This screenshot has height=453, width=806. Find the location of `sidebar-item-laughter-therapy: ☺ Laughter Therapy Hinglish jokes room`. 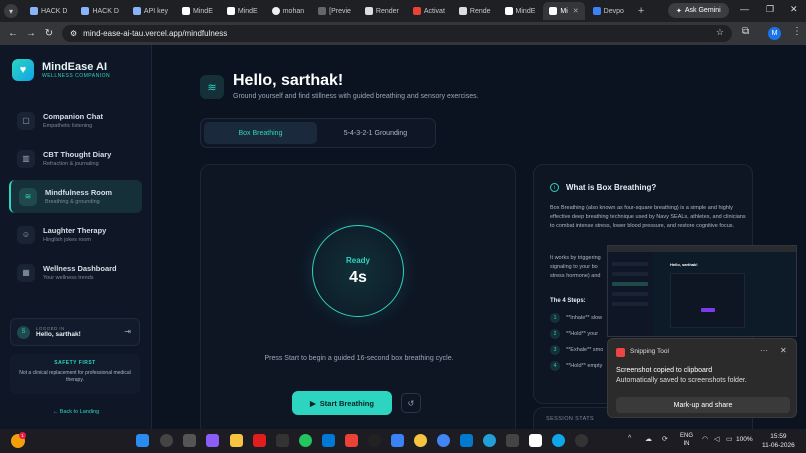

sidebar-item-laughter-therapy: ☺ Laughter Therapy Hinglish jokes room is located at coordinates (75, 234).